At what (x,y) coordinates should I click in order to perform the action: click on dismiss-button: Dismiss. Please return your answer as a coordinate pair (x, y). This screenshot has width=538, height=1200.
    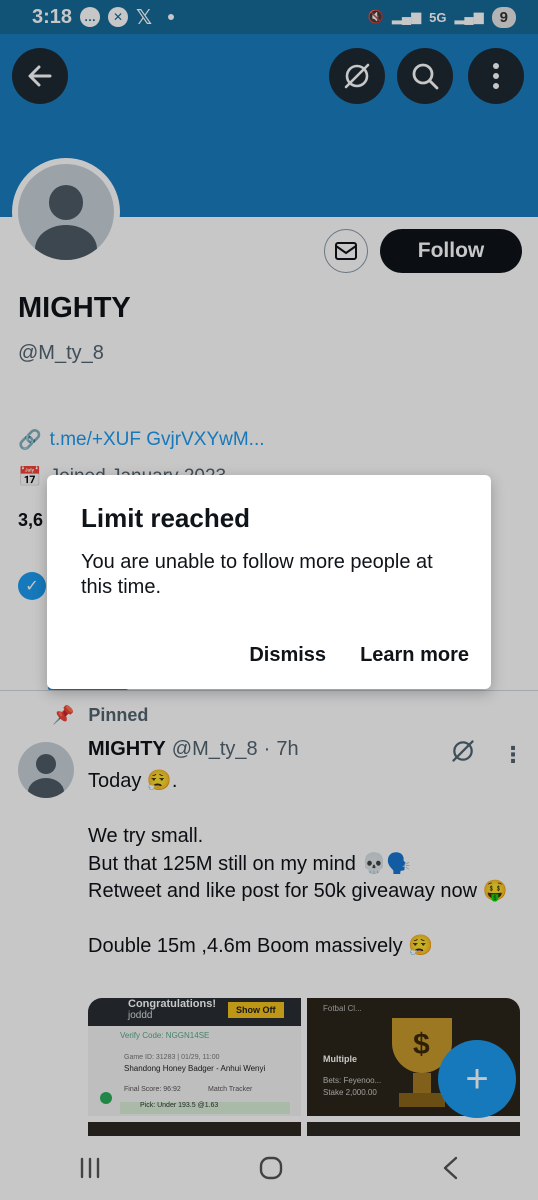
    Looking at the image, I should click on (287, 655).